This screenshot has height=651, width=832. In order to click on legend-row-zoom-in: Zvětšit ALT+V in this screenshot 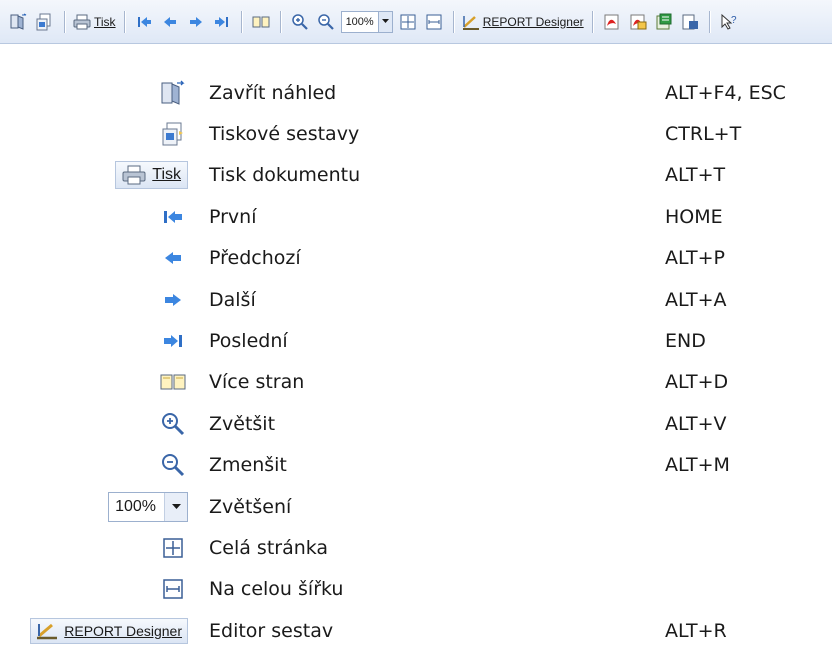, I will do `click(416, 423)`.